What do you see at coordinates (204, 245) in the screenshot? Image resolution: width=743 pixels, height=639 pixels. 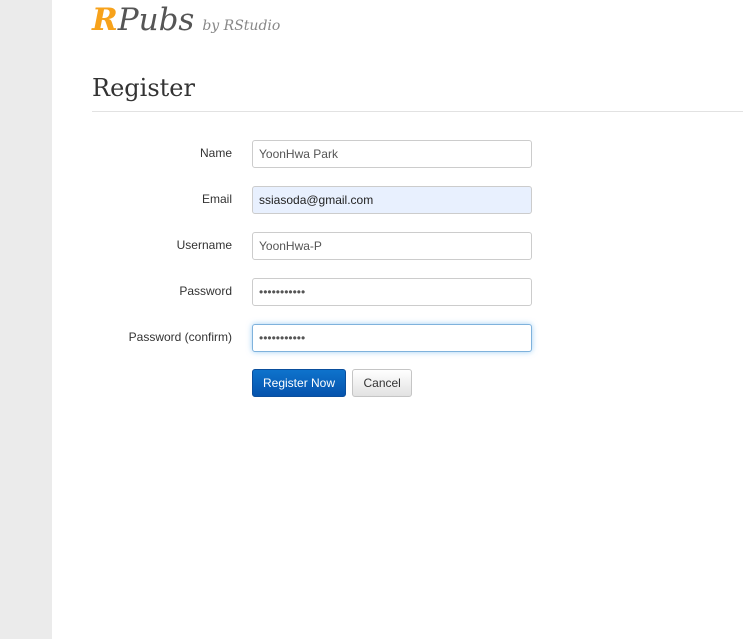 I see `username-label: Username` at bounding box center [204, 245].